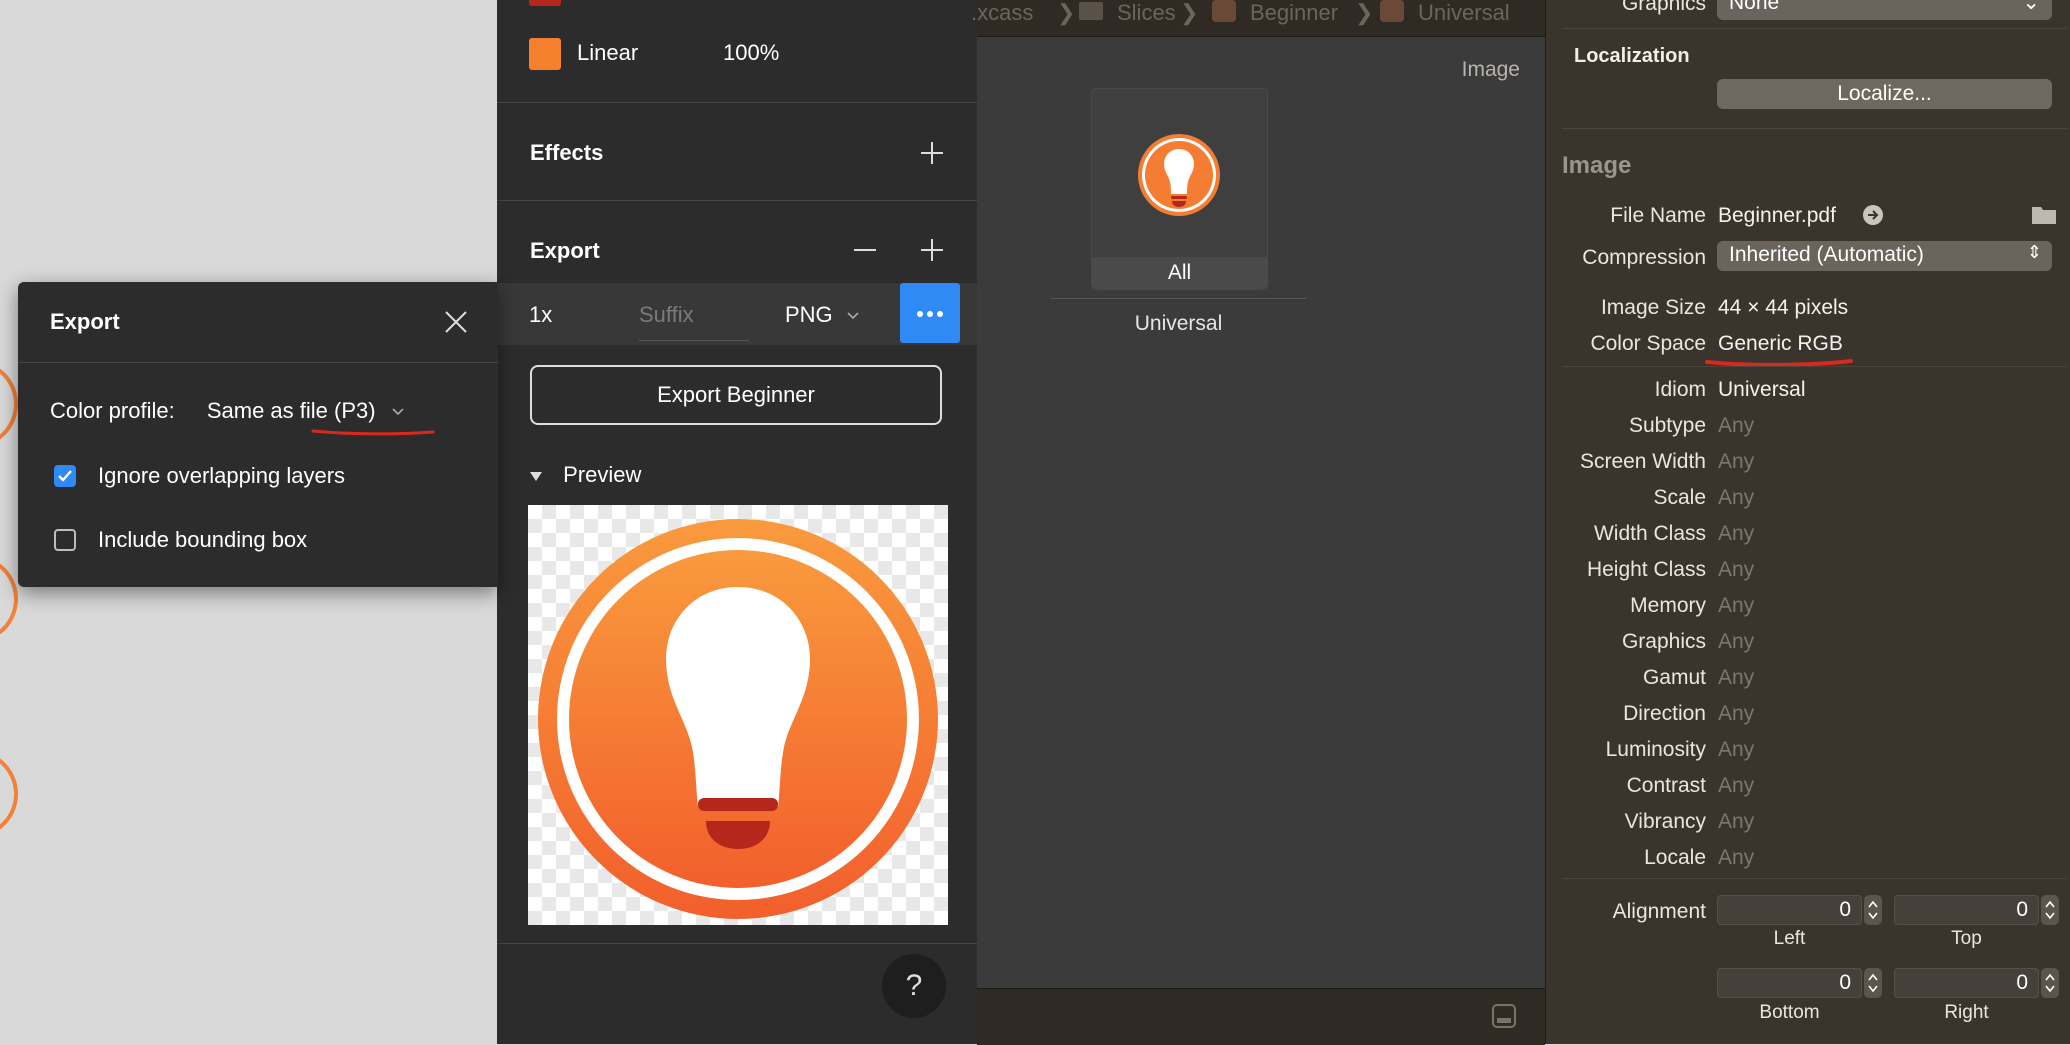 The width and height of the screenshot is (2070, 1045). What do you see at coordinates (112, 410) in the screenshot?
I see `color-profile-label: Color profile:` at bounding box center [112, 410].